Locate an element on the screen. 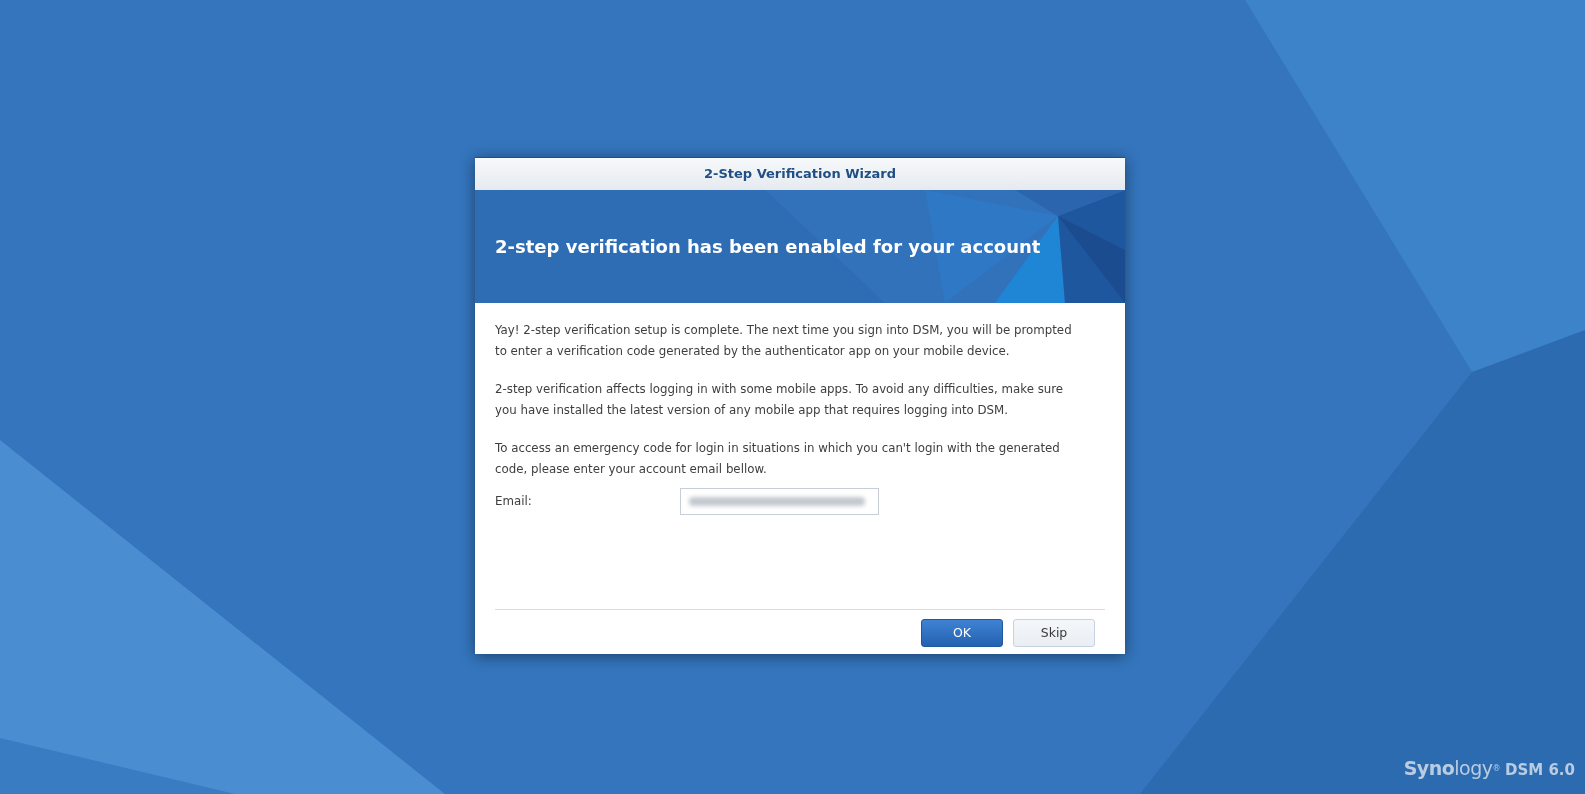  body-paragraph: 2-step verification affects logging in with some mobile apps. To avoid any difficulties, make sure you have installed the latest version of any mobile app that requires logging into DSM. is located at coordinates (779, 400).